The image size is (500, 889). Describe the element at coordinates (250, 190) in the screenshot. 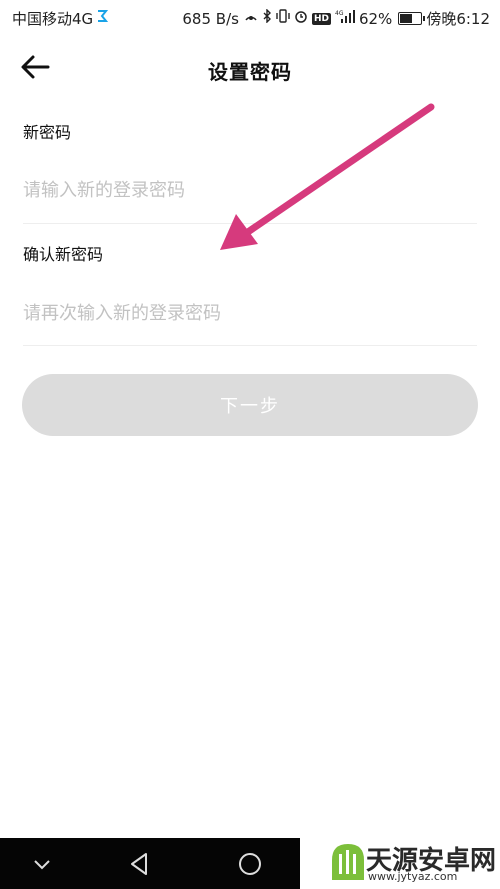

I see `new-password-input` at that location.